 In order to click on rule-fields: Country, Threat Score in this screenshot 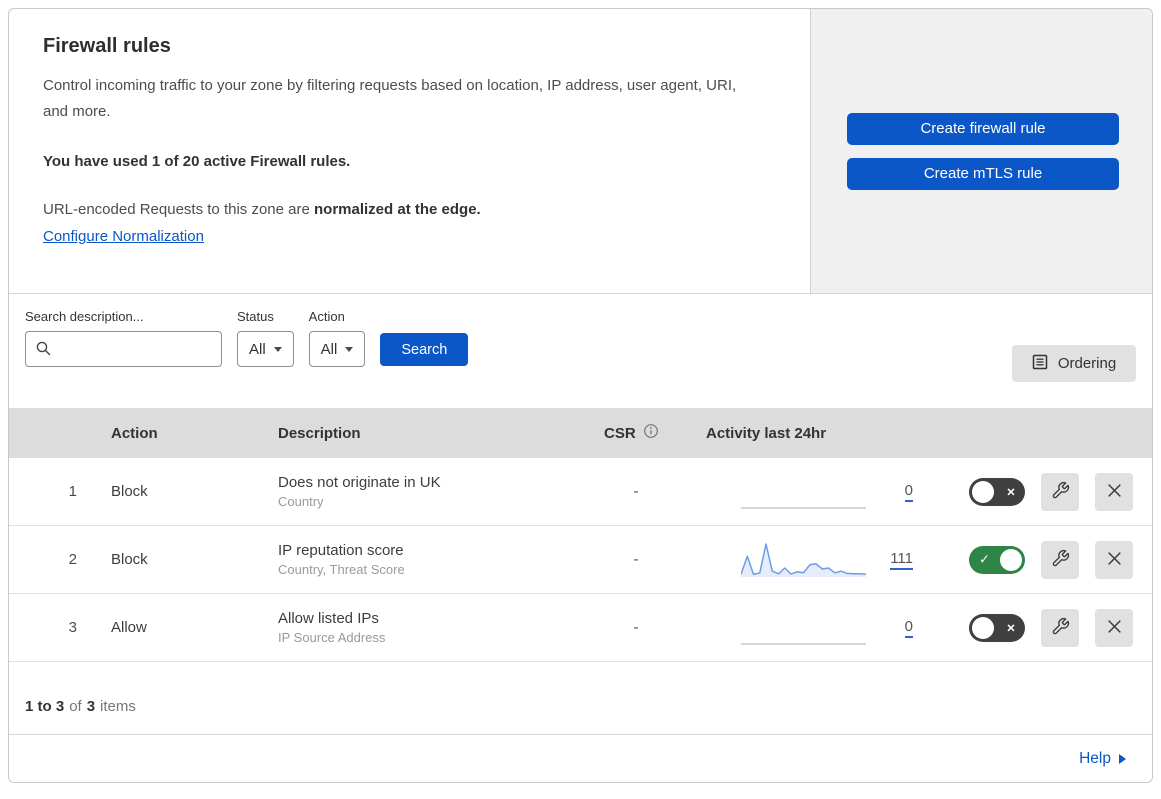, I will do `click(341, 569)`.